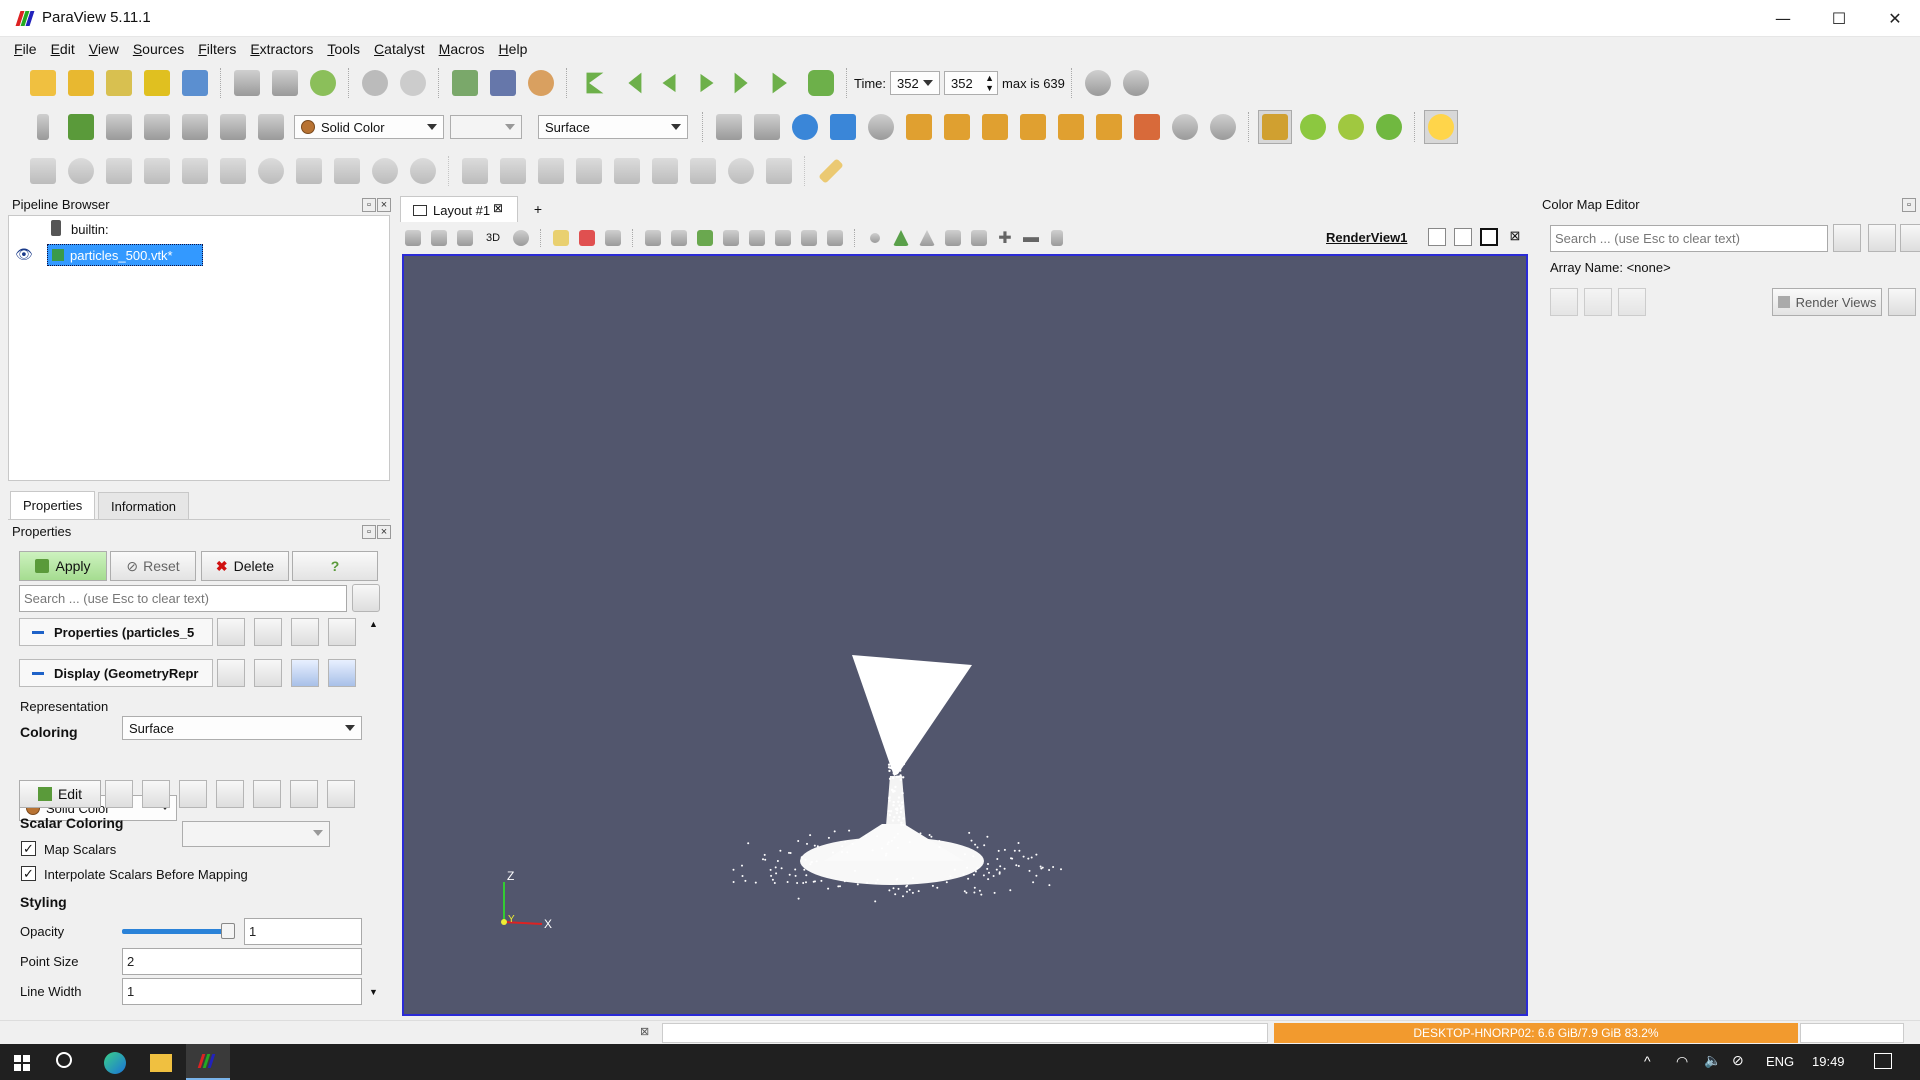 The height and width of the screenshot is (1080, 1920). Describe the element at coordinates (43, 127) in the screenshot. I see `toggle-color-legend-button` at that location.